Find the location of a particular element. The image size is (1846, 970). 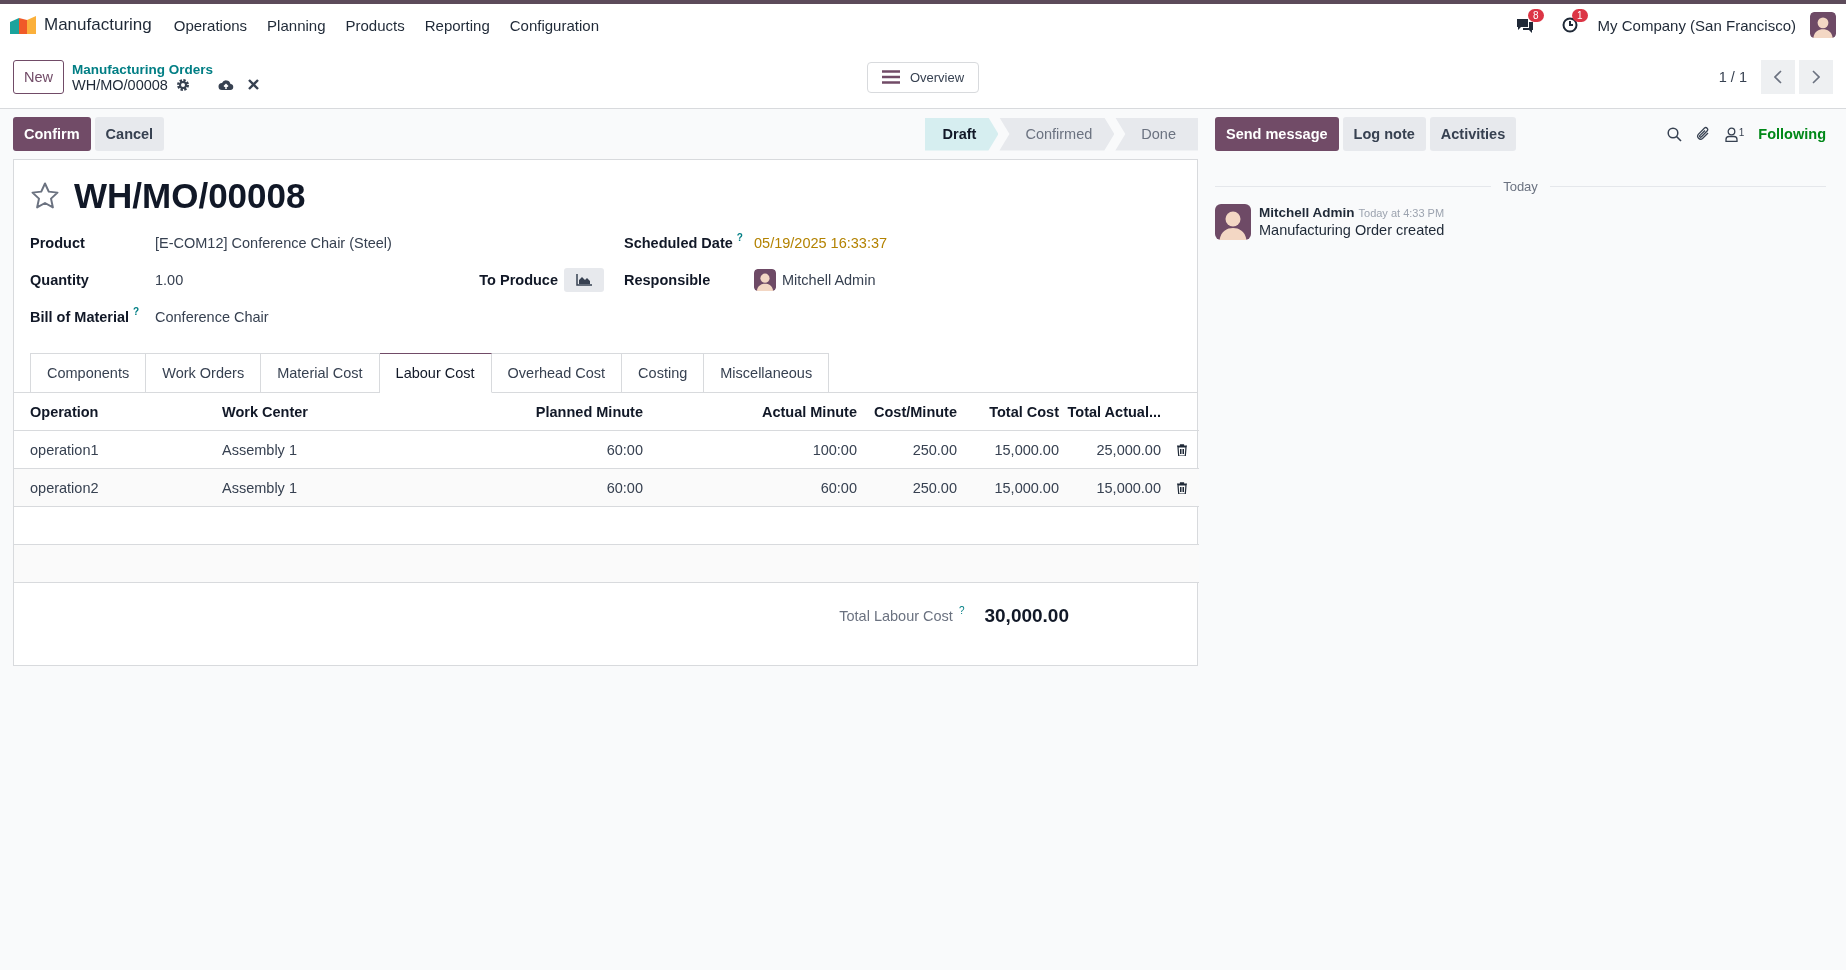

chevron-right-icon is located at coordinates (1816, 77).